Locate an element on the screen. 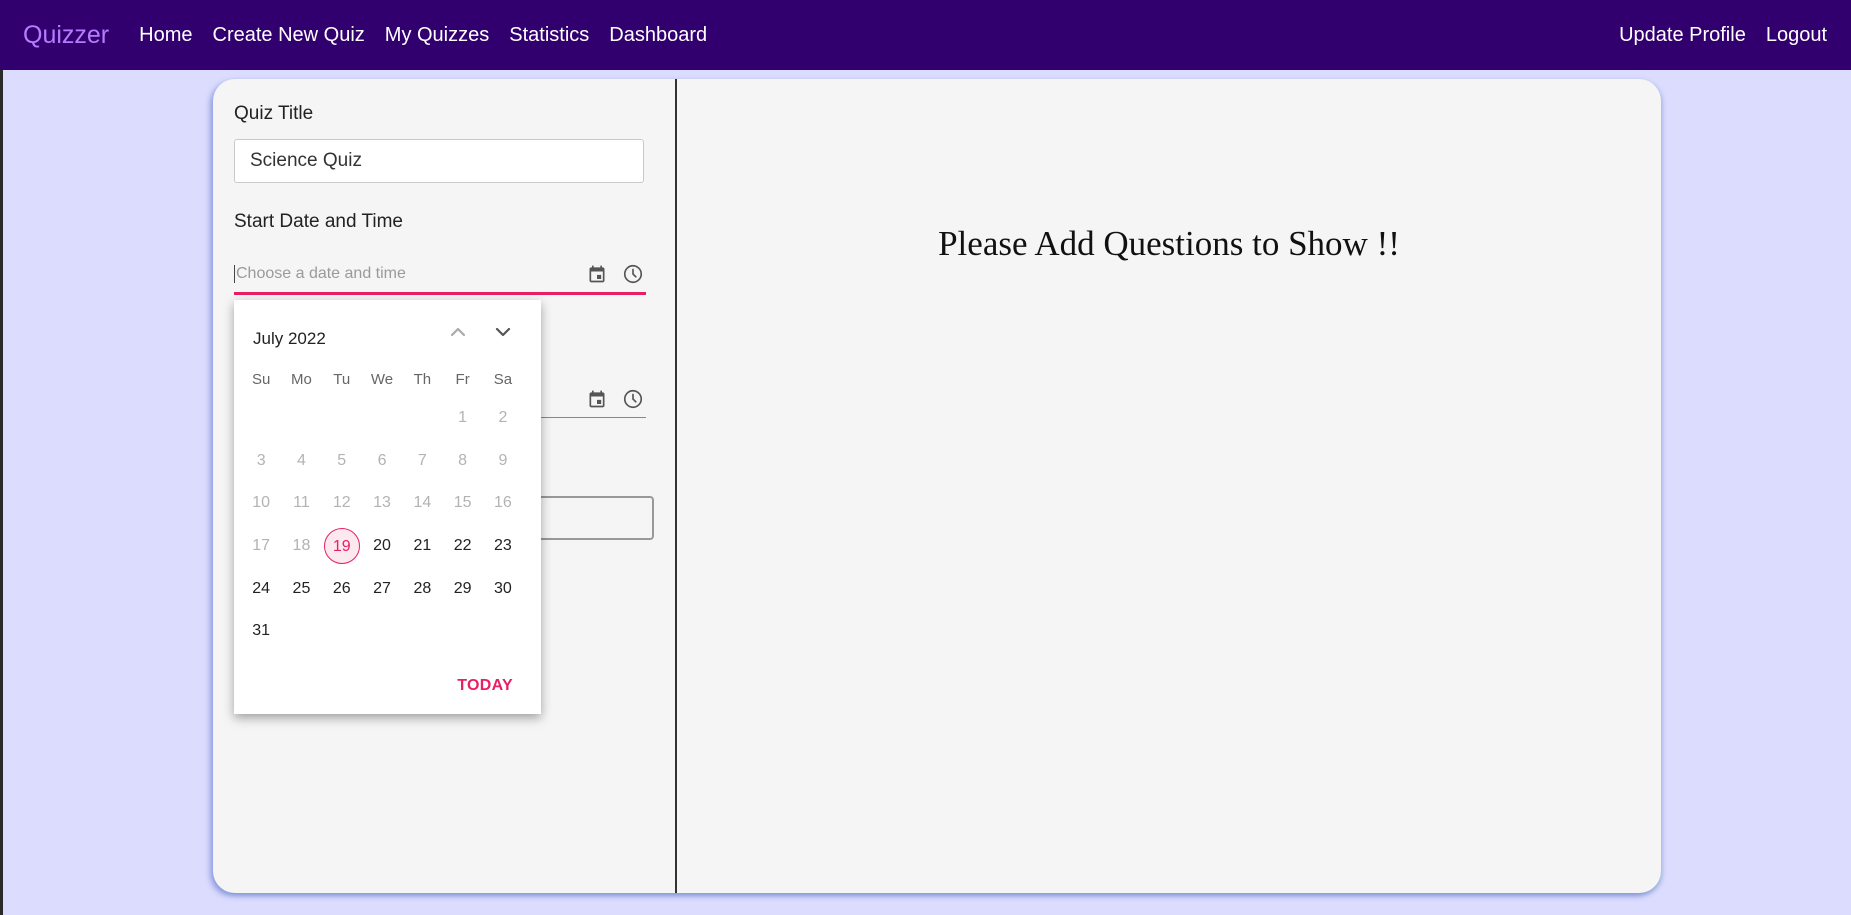 The width and height of the screenshot is (1851, 915). calendar-day: 28 is located at coordinates (422, 589).